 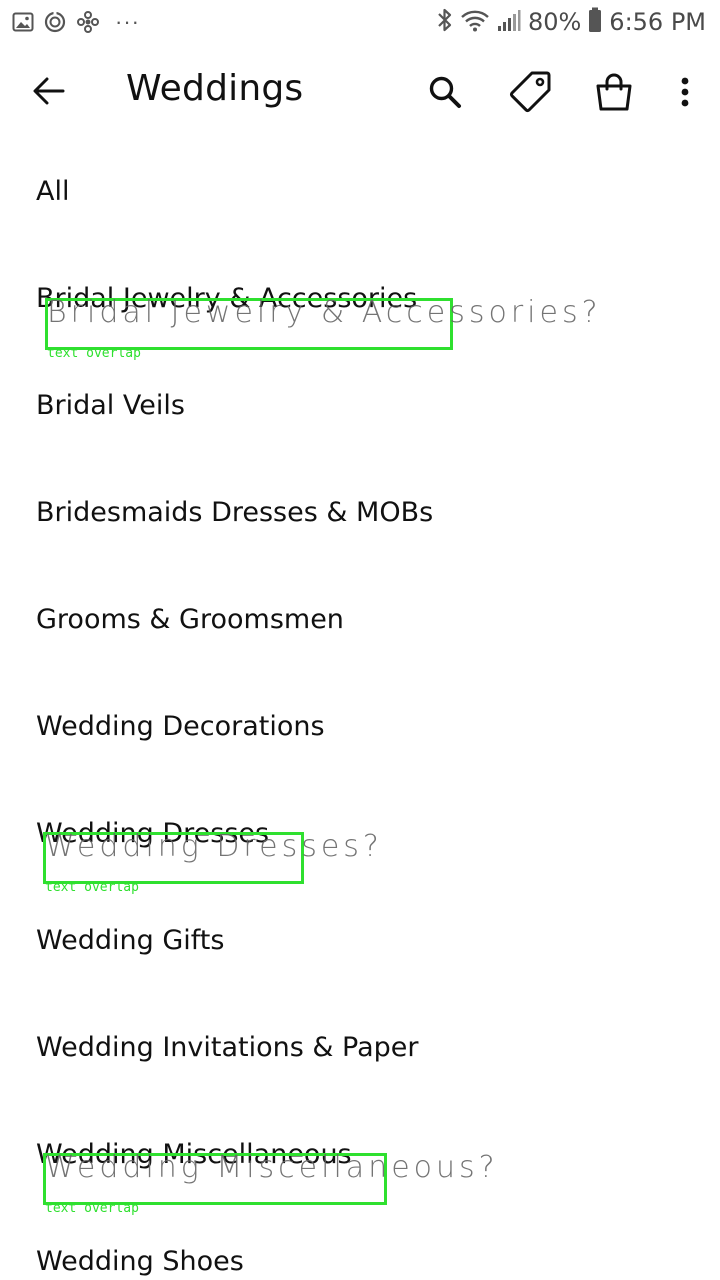 What do you see at coordinates (53, 191) in the screenshot?
I see `category-label: All` at bounding box center [53, 191].